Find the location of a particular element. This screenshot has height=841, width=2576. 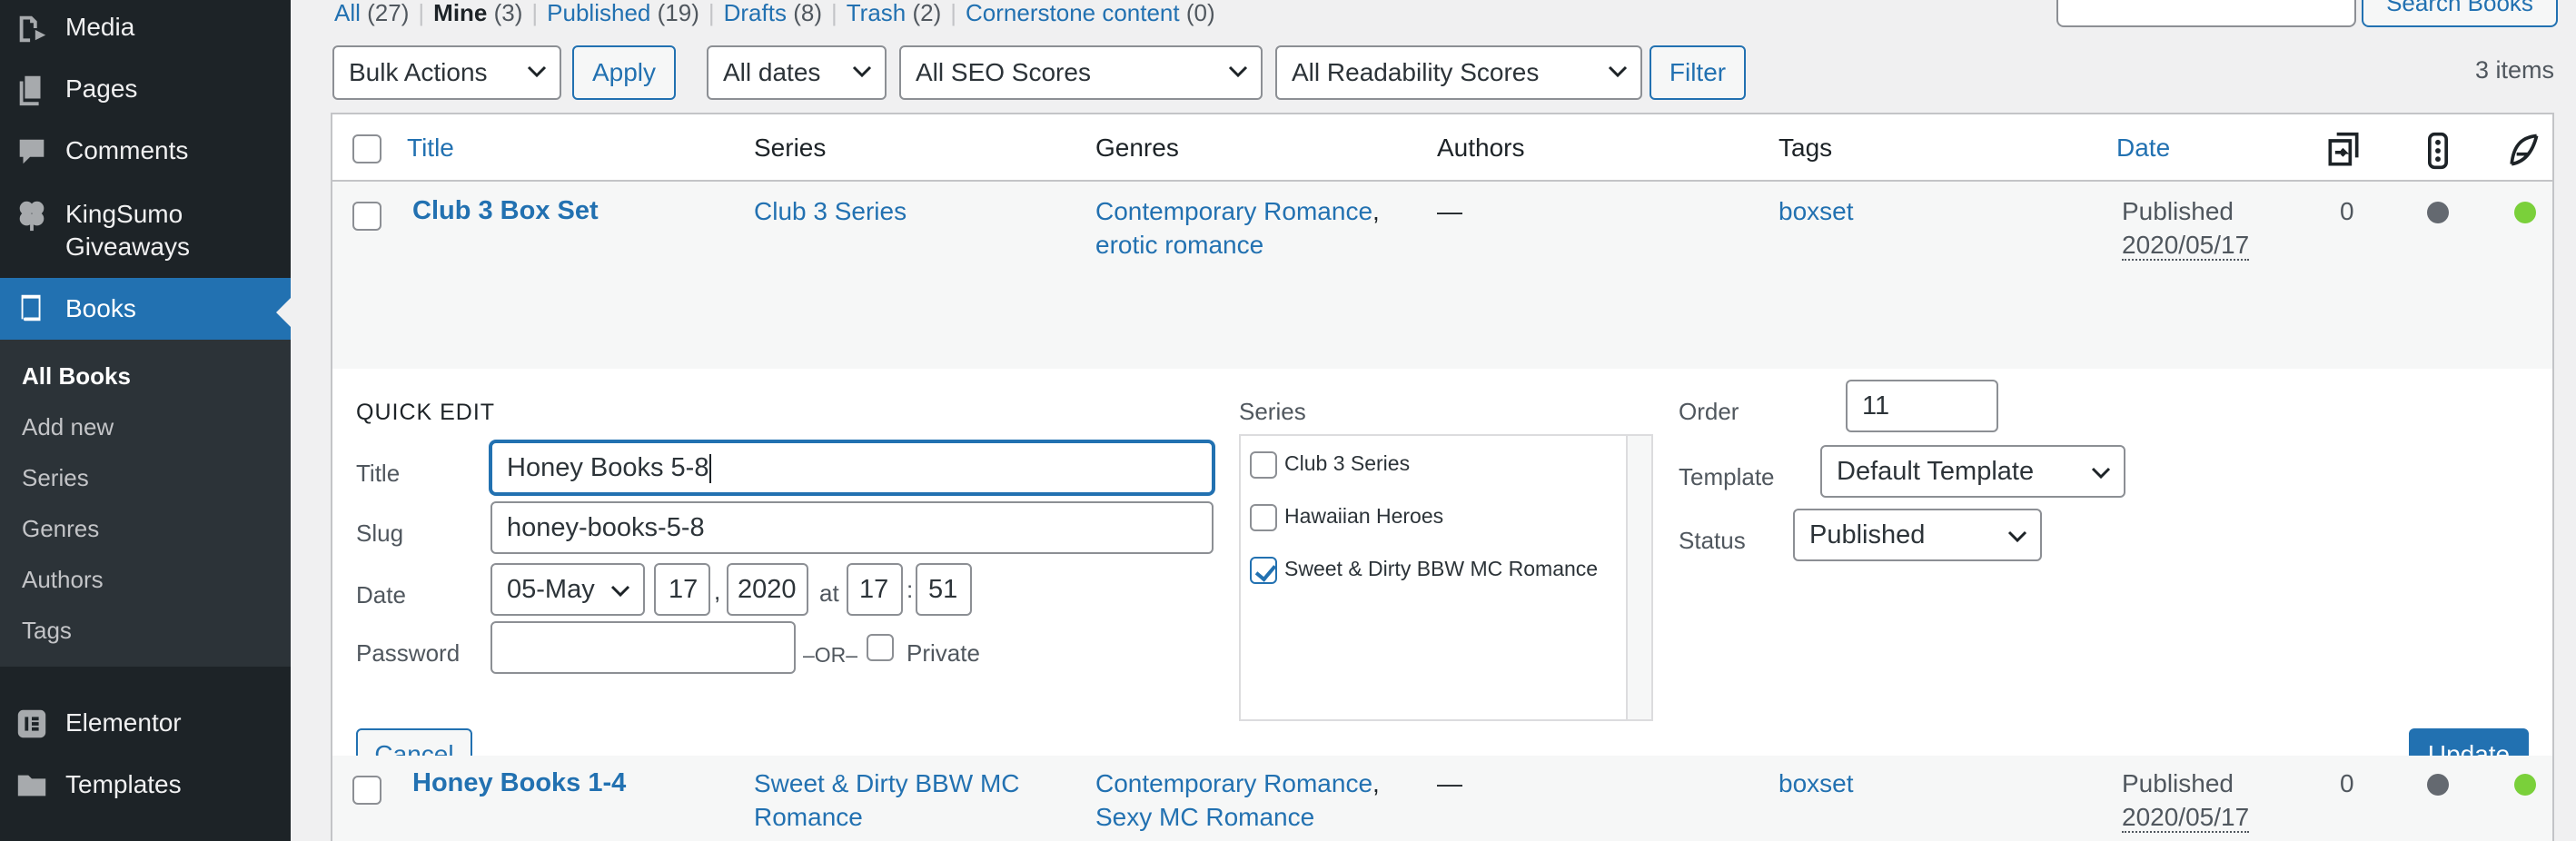

select-all-checkbox is located at coordinates (366, 148).